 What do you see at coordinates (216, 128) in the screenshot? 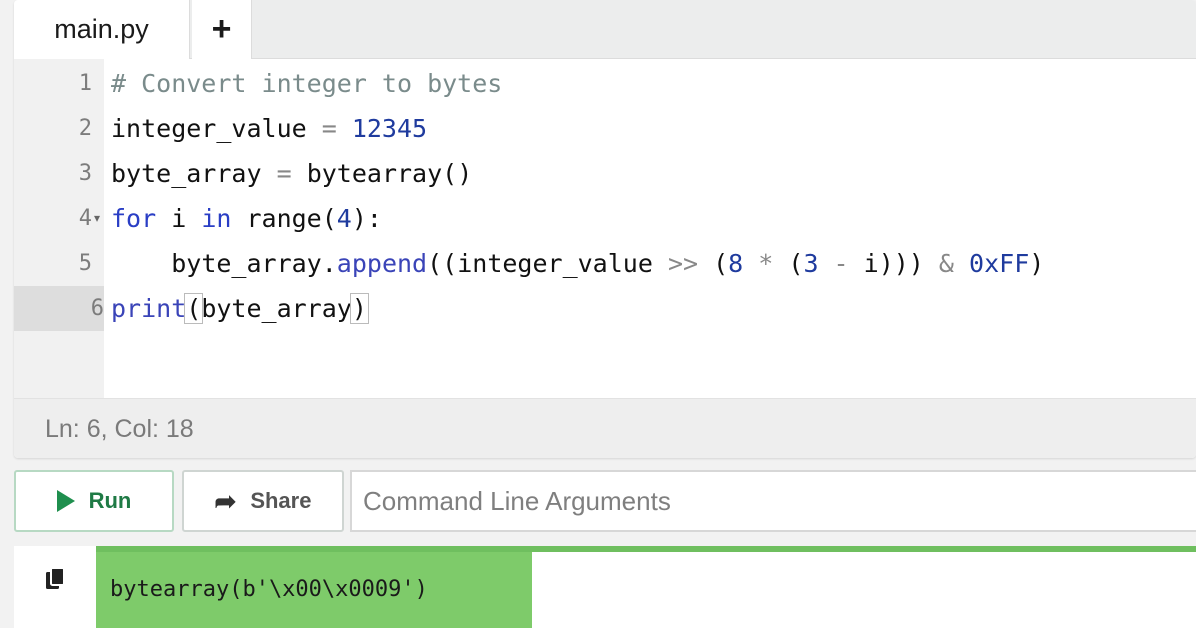
I see `code-token: integer_value` at bounding box center [216, 128].